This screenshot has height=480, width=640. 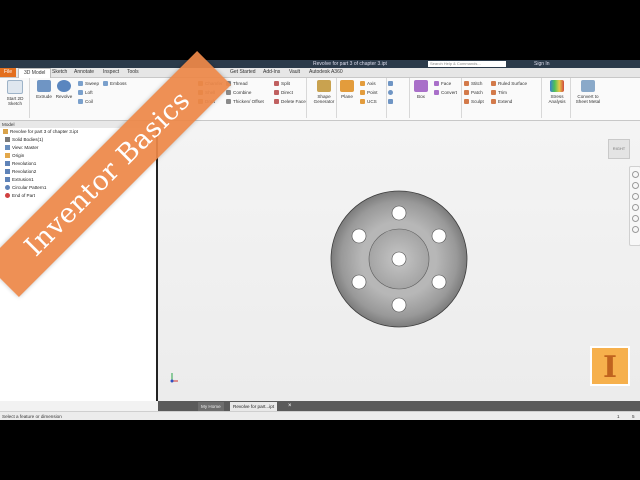 I want to click on start-2d-sketch-button: Start 2D Sketch, so click(x=15, y=93).